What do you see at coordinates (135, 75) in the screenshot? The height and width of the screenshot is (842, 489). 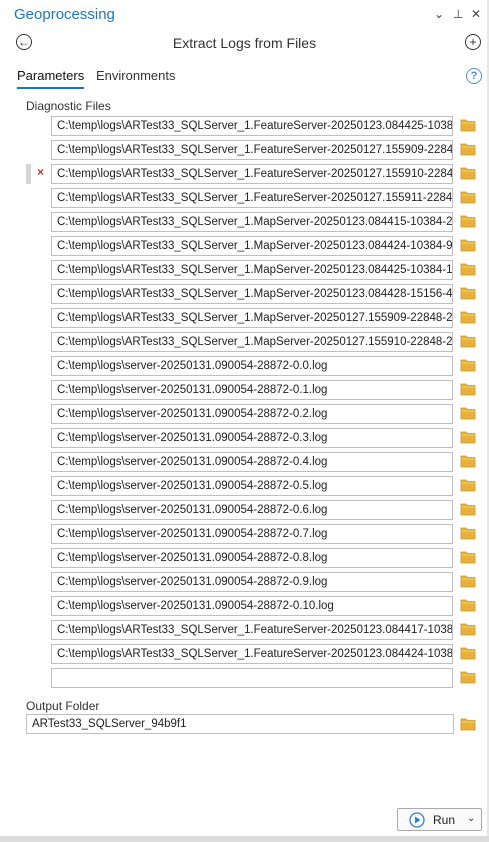 I see `tab-environments: Environments` at bounding box center [135, 75].